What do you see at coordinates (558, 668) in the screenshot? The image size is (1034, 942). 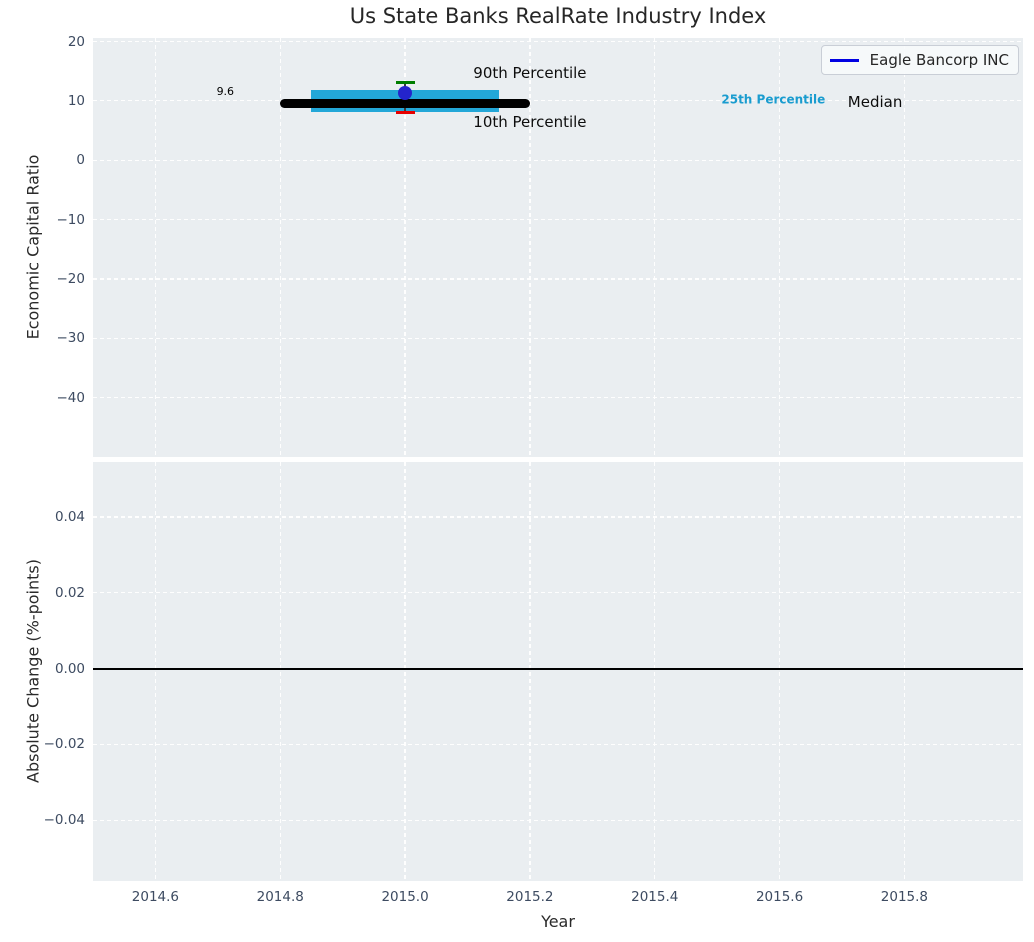 I see `zero-baseline` at bounding box center [558, 668].